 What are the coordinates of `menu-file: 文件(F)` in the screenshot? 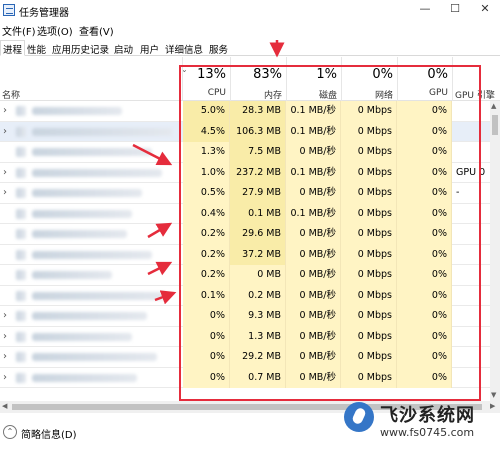 It's located at (19, 30).